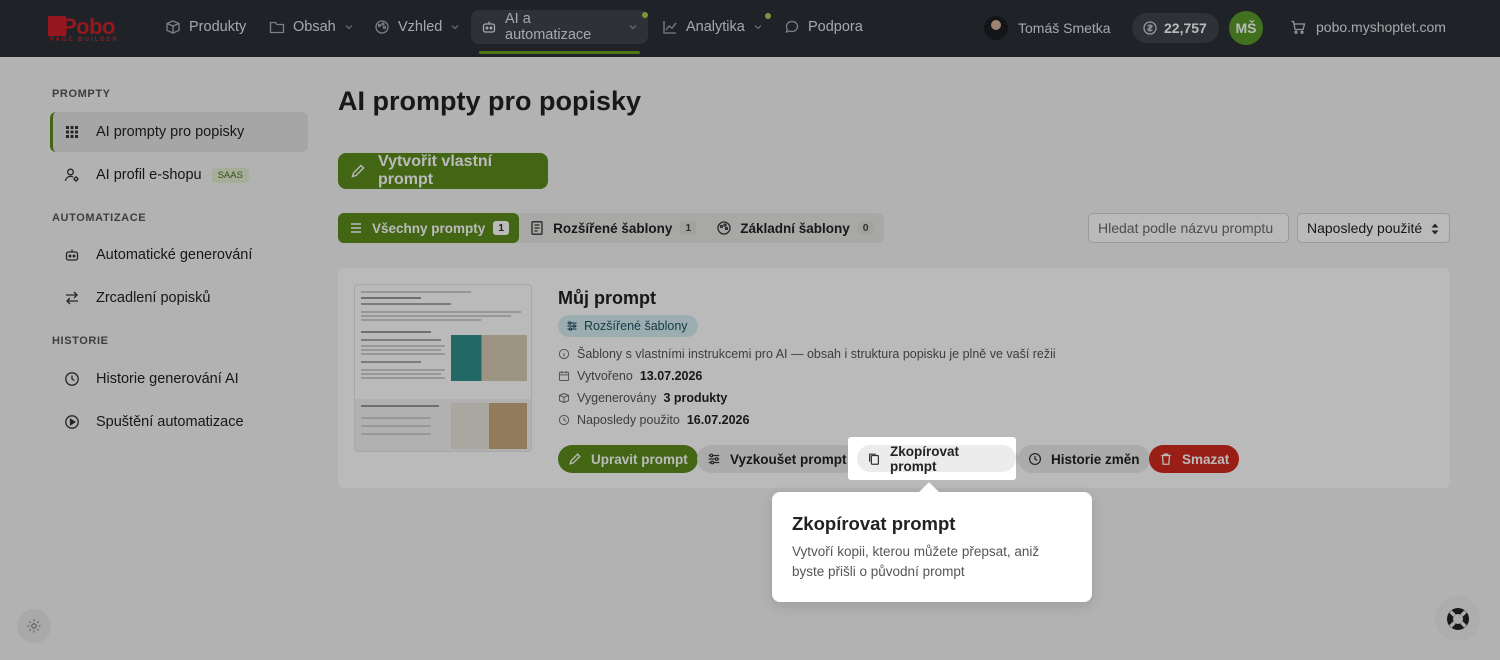 The image size is (1500, 660). I want to click on tab-label: Základní šablony, so click(795, 228).